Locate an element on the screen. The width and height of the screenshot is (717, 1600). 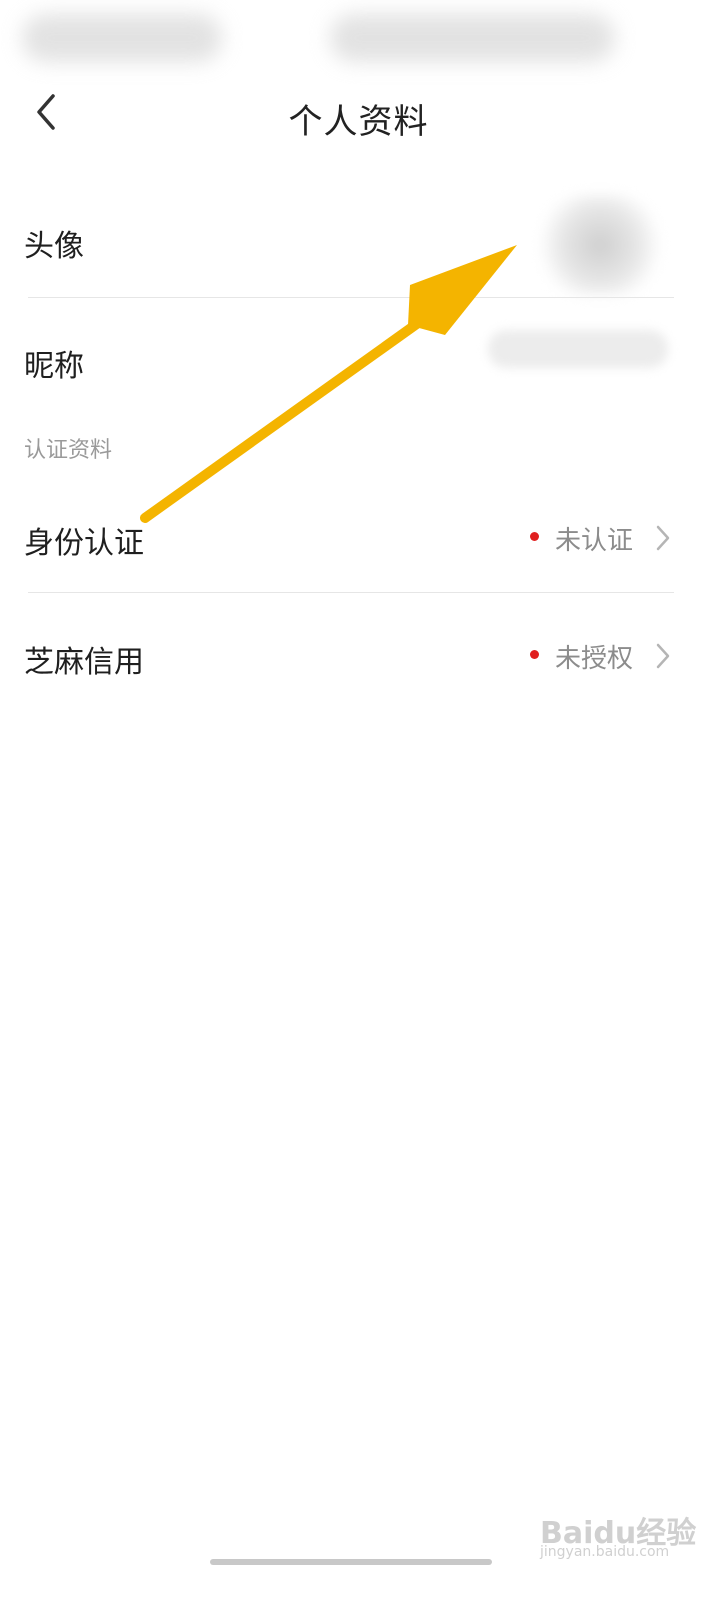
home-indicator is located at coordinates (351, 1562).